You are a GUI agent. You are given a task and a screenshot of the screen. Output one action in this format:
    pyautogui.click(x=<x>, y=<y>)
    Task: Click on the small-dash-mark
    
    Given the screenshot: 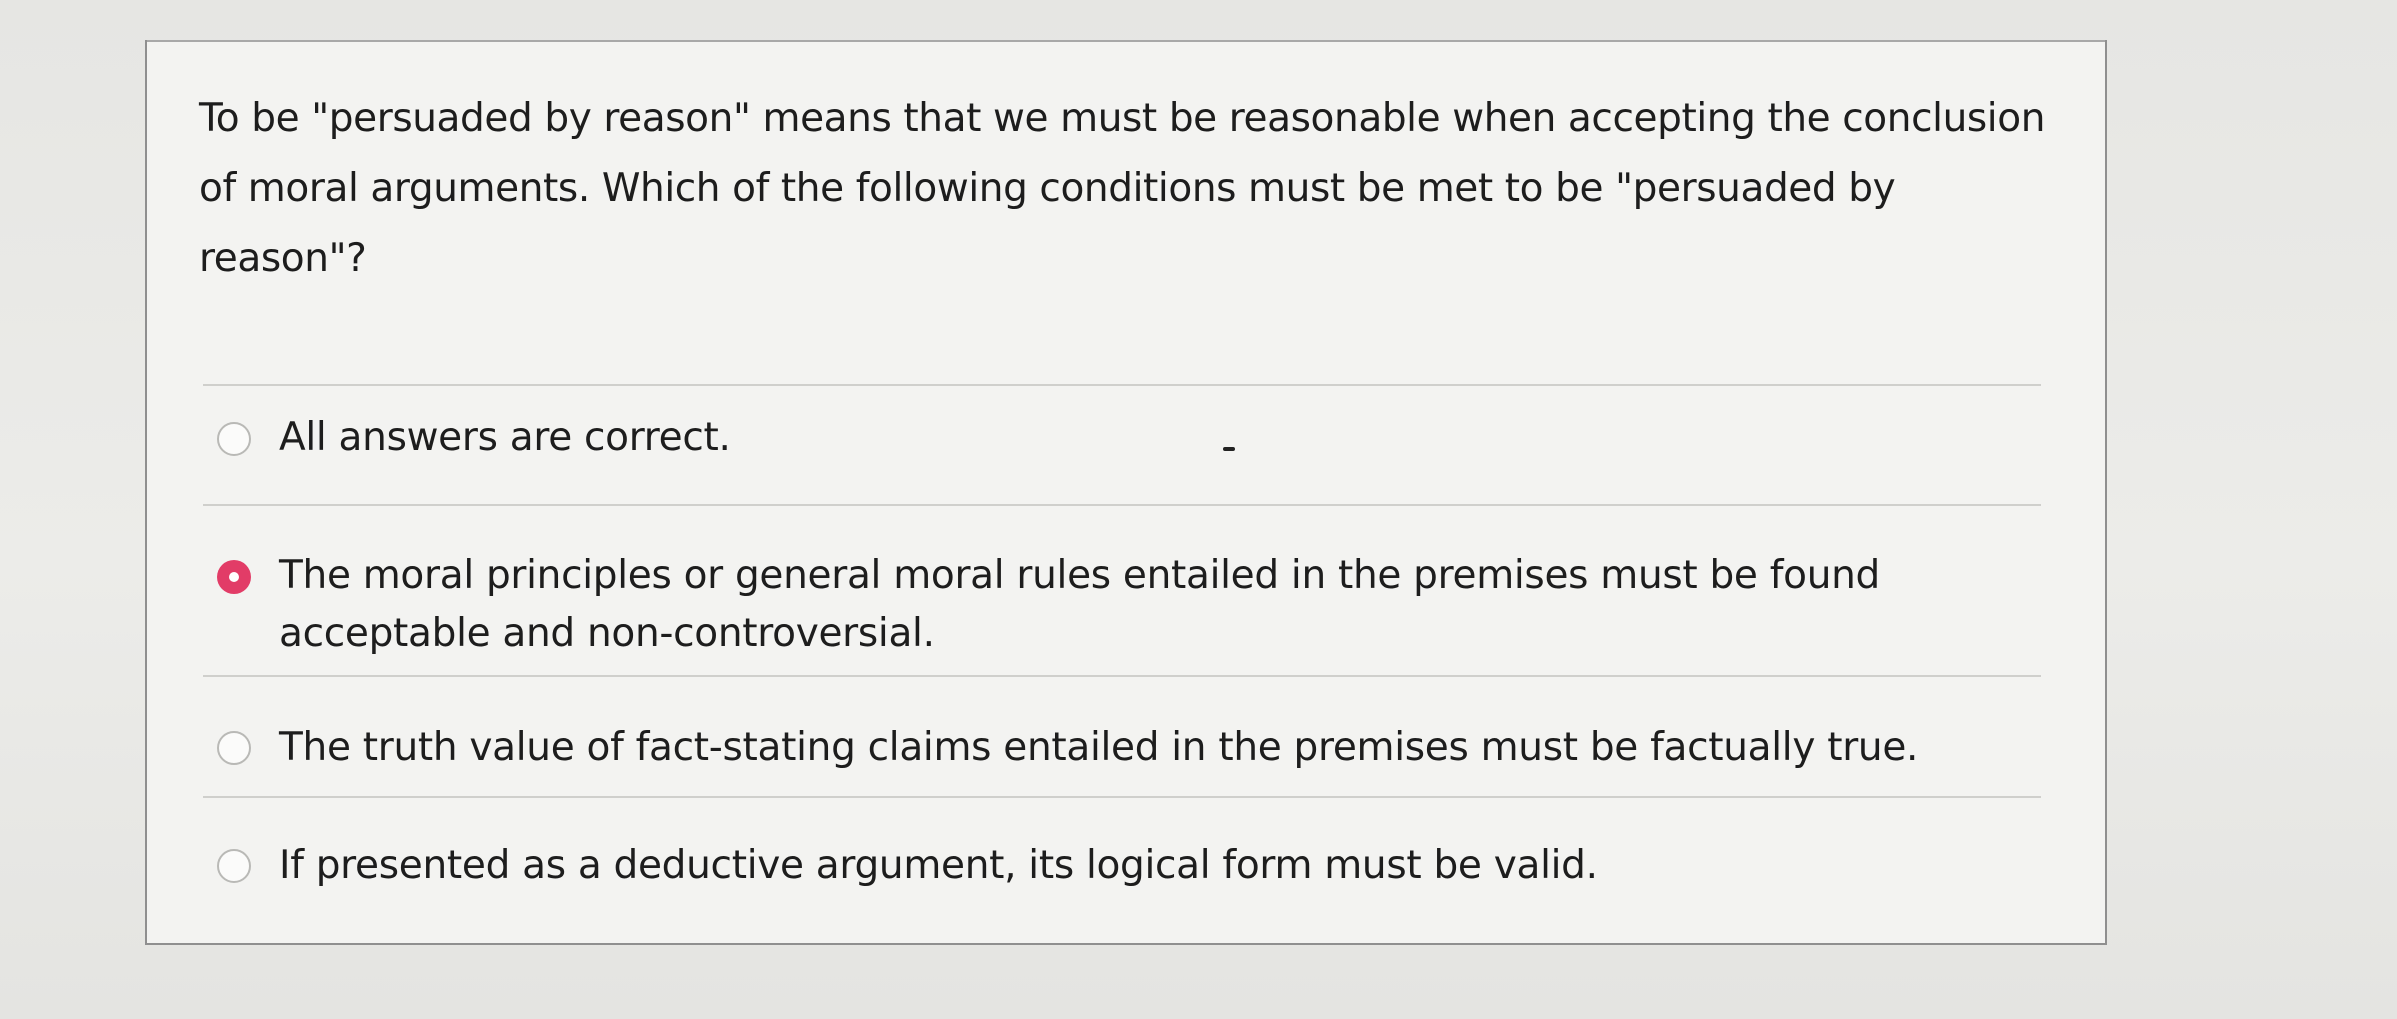 What is the action you would take?
    pyautogui.click(x=1229, y=449)
    